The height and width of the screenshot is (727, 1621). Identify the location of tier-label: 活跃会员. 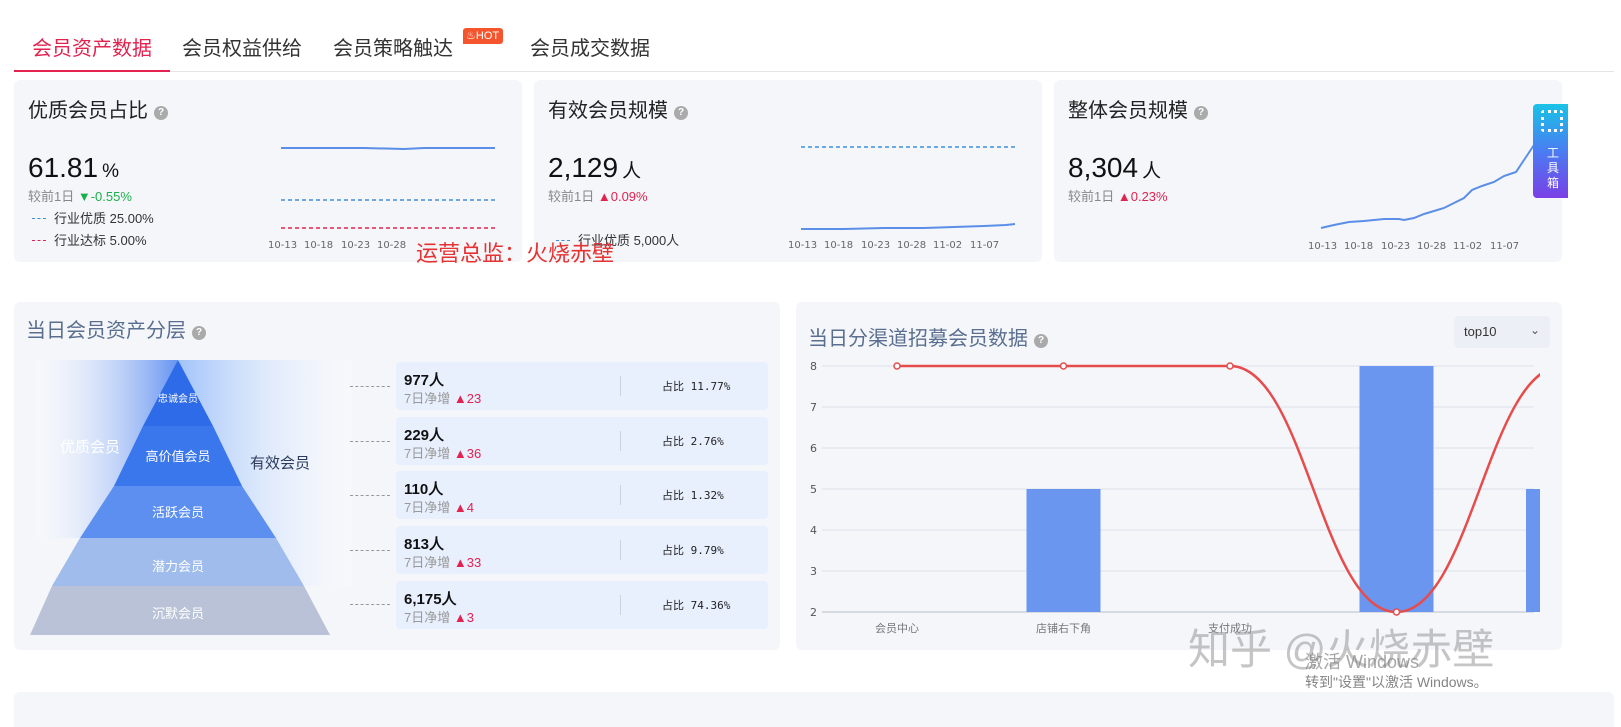
(178, 513).